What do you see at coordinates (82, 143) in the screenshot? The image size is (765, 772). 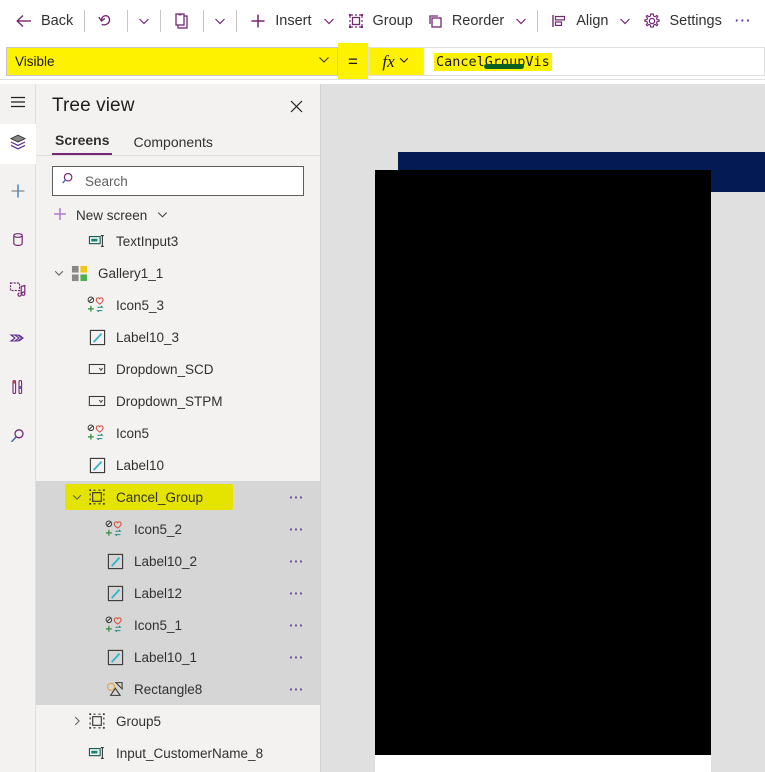 I see `tab-screens: Screens` at bounding box center [82, 143].